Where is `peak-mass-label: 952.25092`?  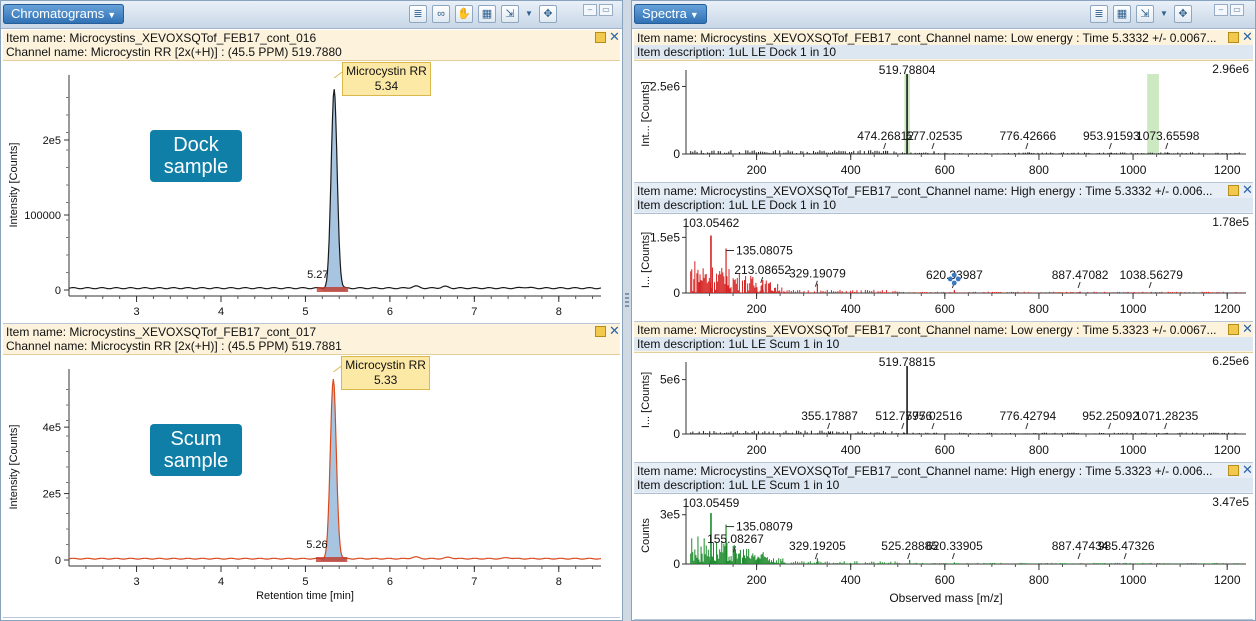 peak-mass-label: 952.25092 is located at coordinates (1110, 416).